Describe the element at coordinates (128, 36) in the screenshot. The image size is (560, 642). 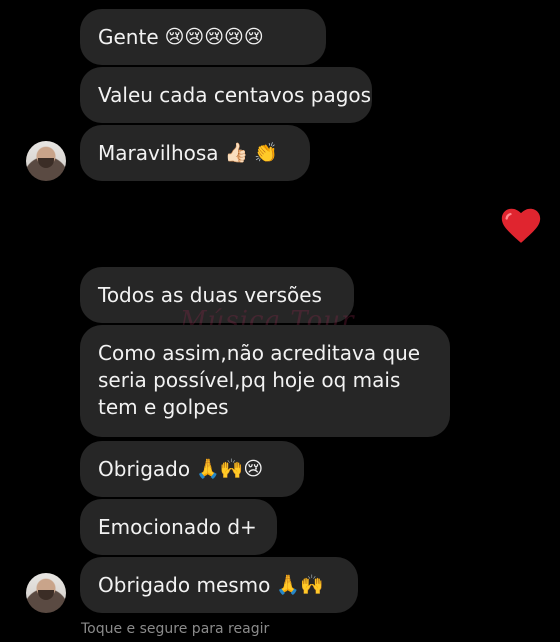
I see `message-text: Gente` at that location.